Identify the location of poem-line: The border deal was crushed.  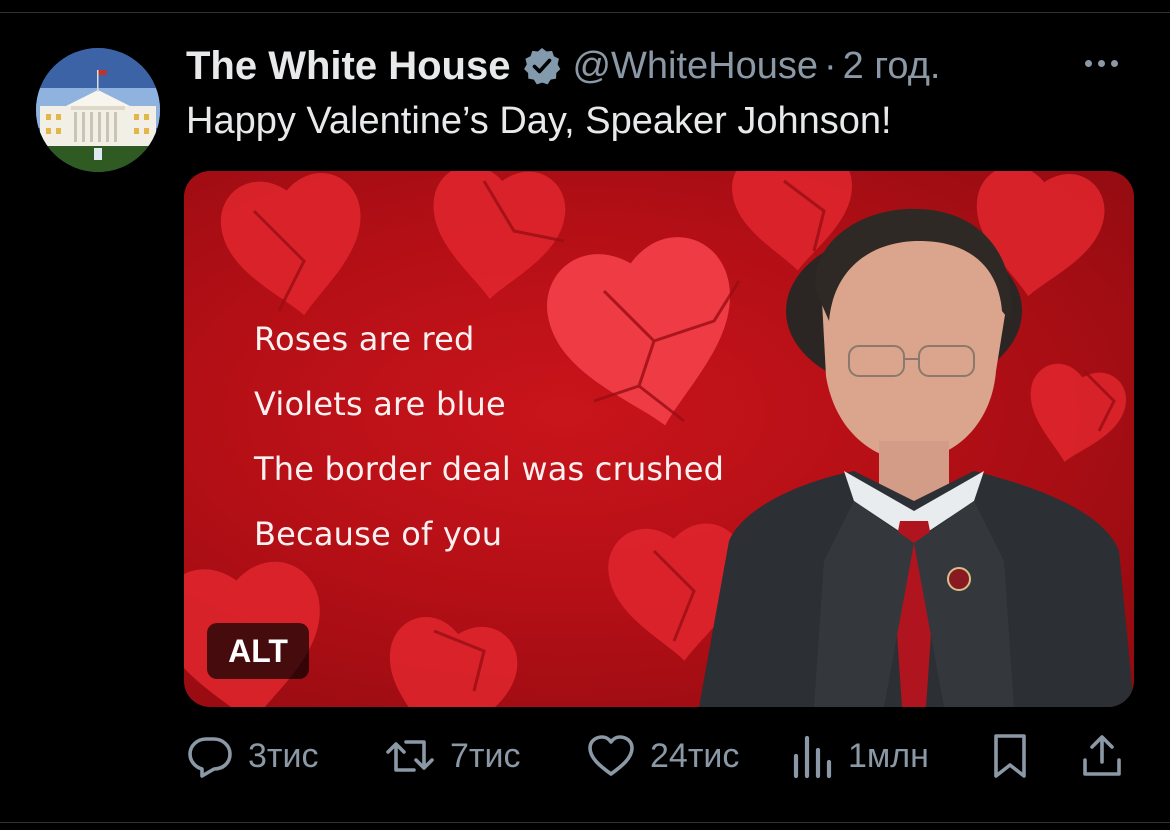
(489, 469).